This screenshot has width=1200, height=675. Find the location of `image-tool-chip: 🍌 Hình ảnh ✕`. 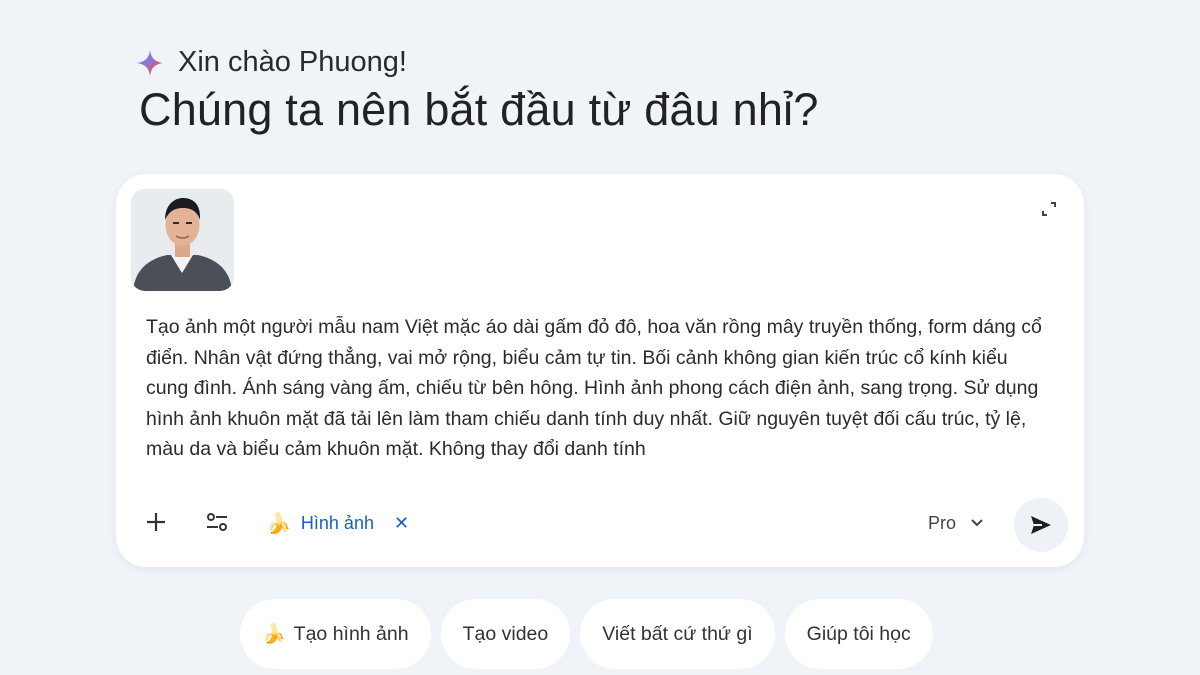

image-tool-chip: 🍌 Hình ảnh ✕ is located at coordinates (337, 523).